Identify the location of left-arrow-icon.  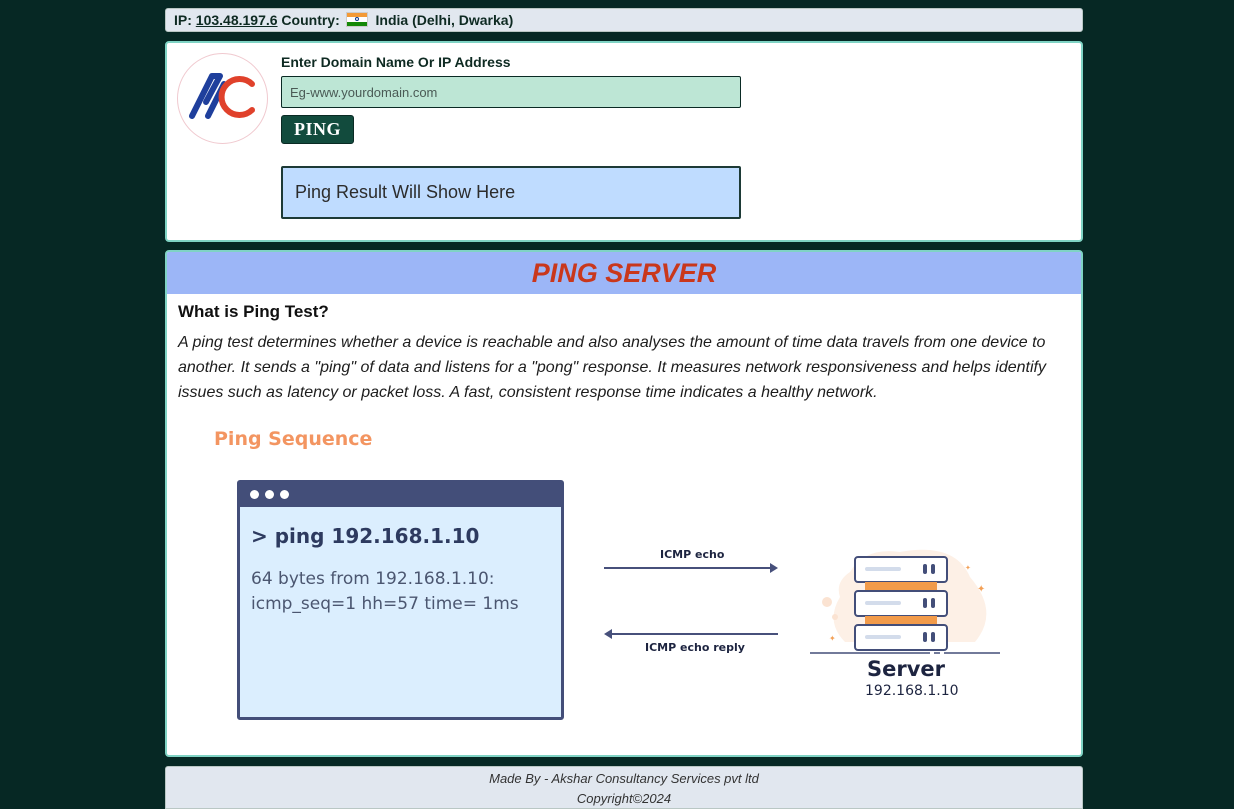
(608, 634).